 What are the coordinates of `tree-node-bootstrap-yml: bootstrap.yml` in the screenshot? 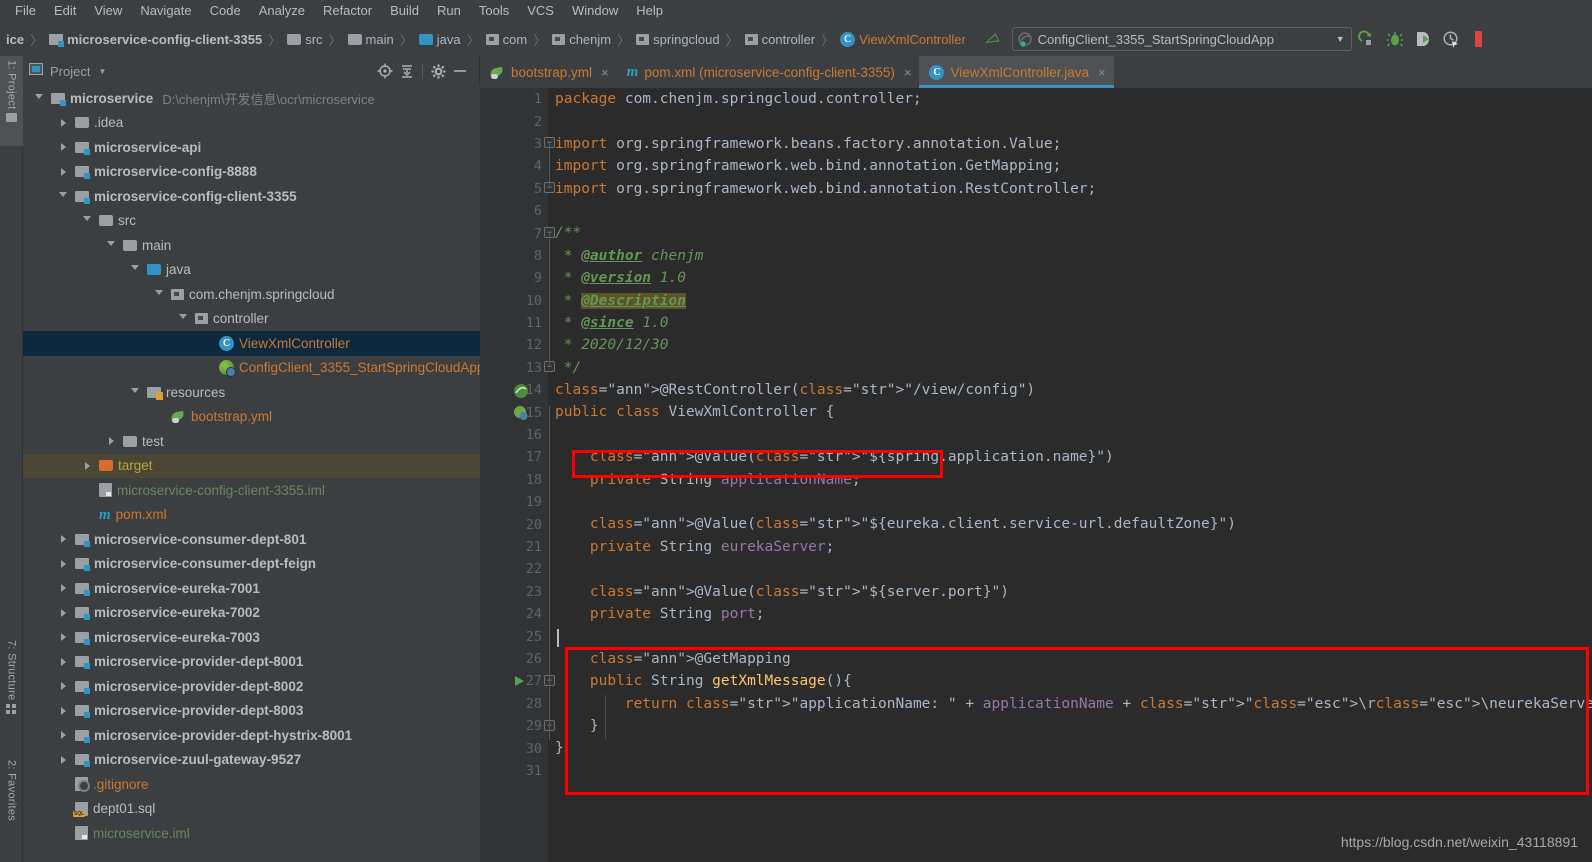 It's located at (251, 417).